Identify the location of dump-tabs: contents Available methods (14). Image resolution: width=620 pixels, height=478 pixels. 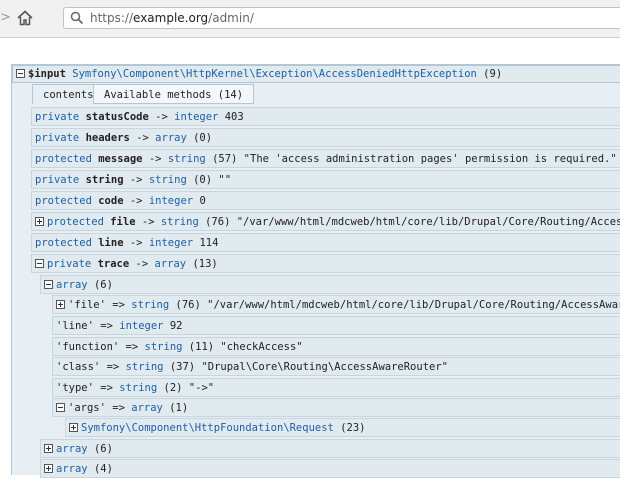
(326, 94).